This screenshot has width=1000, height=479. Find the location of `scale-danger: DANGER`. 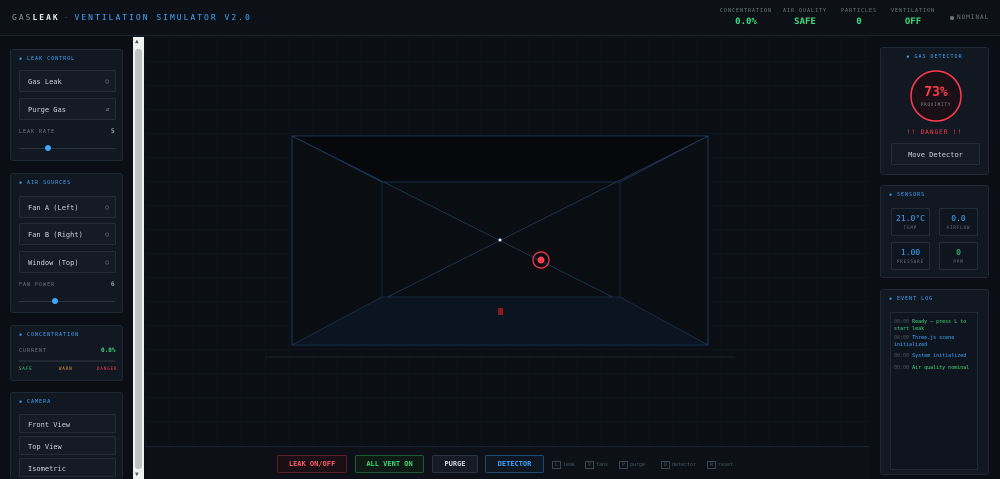

scale-danger: DANGER is located at coordinates (107, 368).